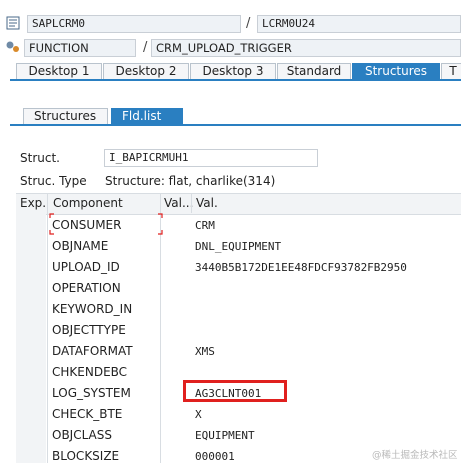 This screenshot has width=461, height=463. I want to click on struct-label: Struct., so click(40, 158).